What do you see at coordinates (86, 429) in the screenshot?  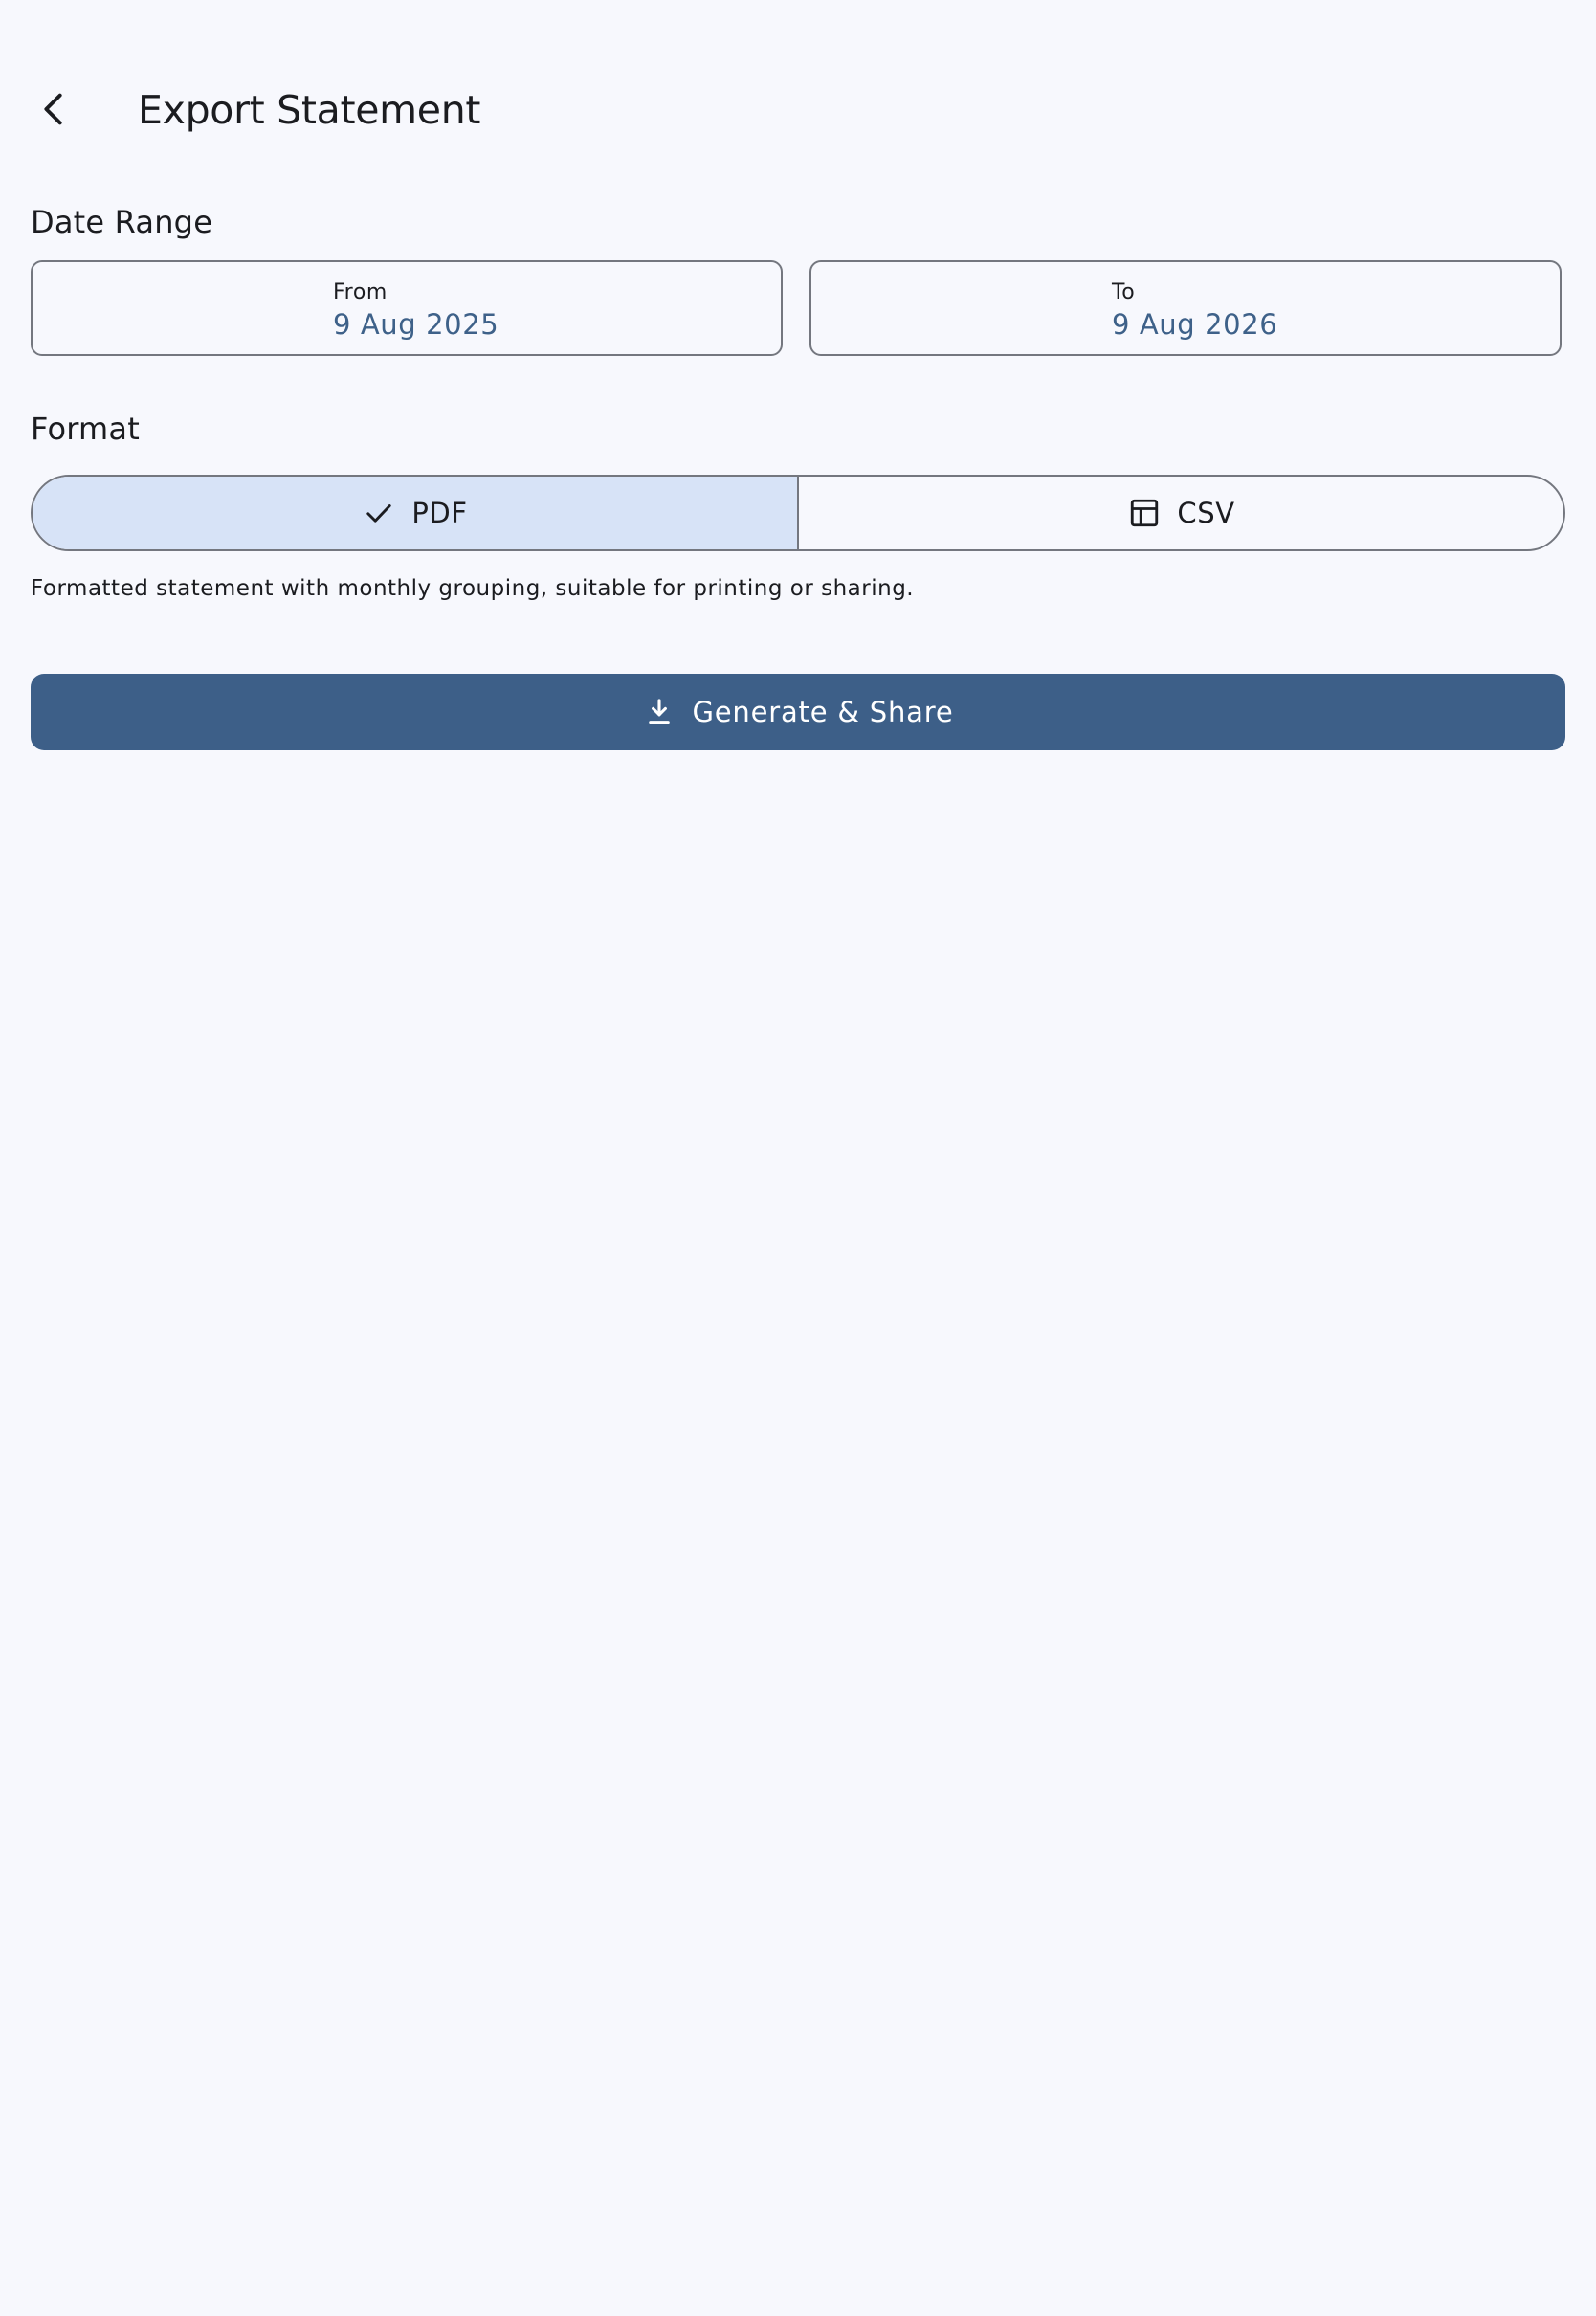 I see `format-label: Format` at bounding box center [86, 429].